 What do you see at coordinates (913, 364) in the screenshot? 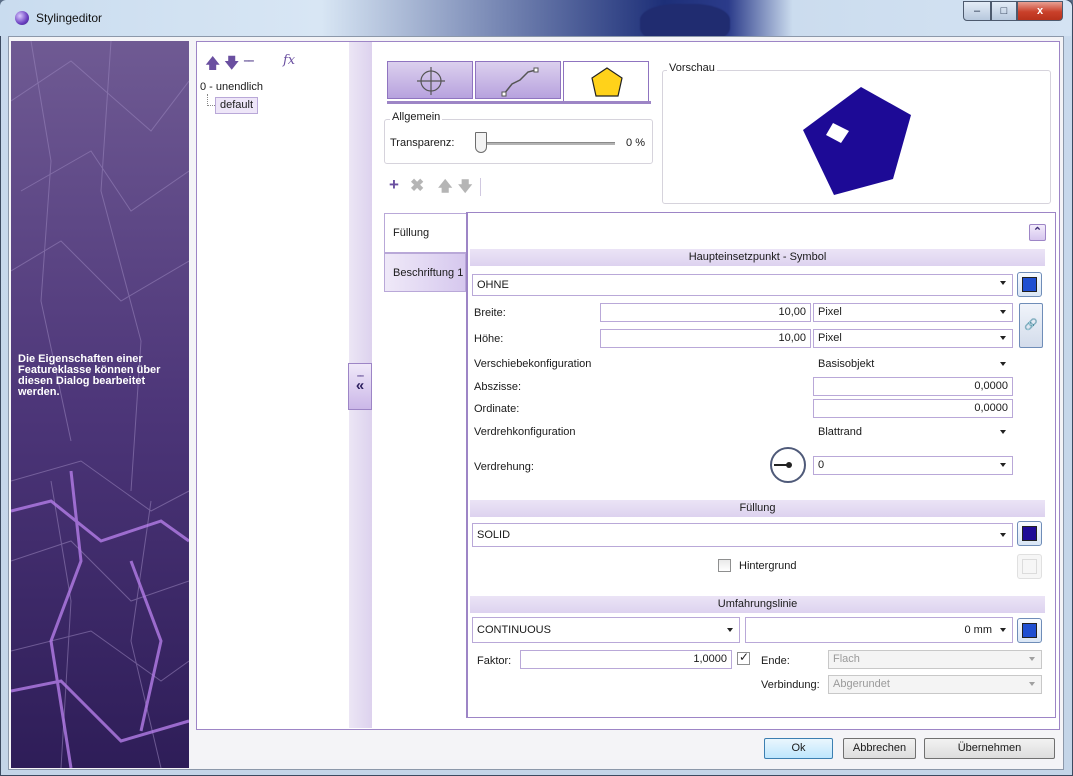
I see `offset-config-select: Basisobjekt` at bounding box center [913, 364].